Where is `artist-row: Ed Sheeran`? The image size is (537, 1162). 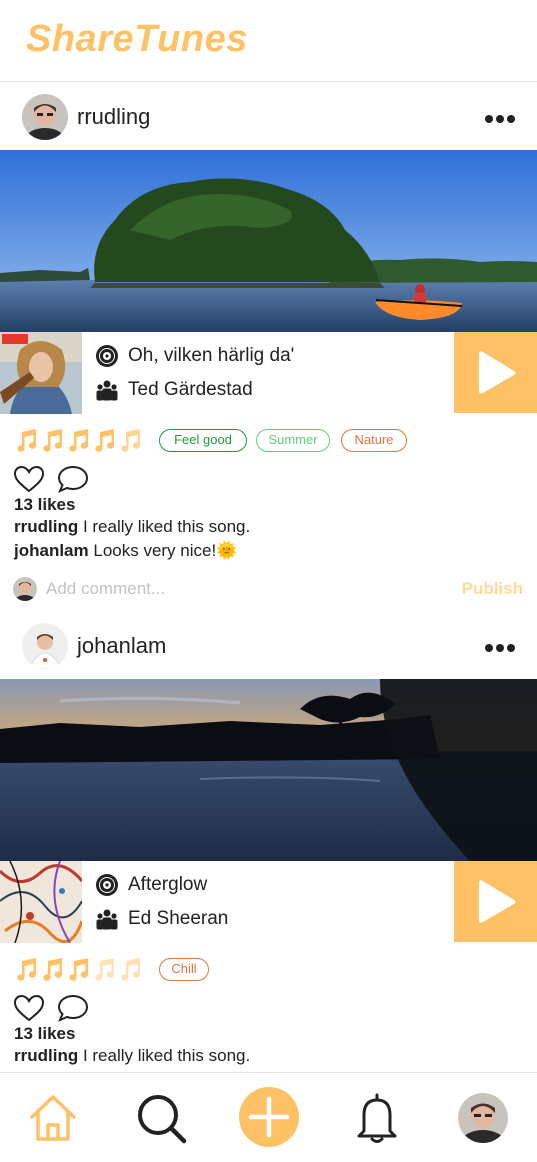 artist-row: Ed Sheeran is located at coordinates (161, 919).